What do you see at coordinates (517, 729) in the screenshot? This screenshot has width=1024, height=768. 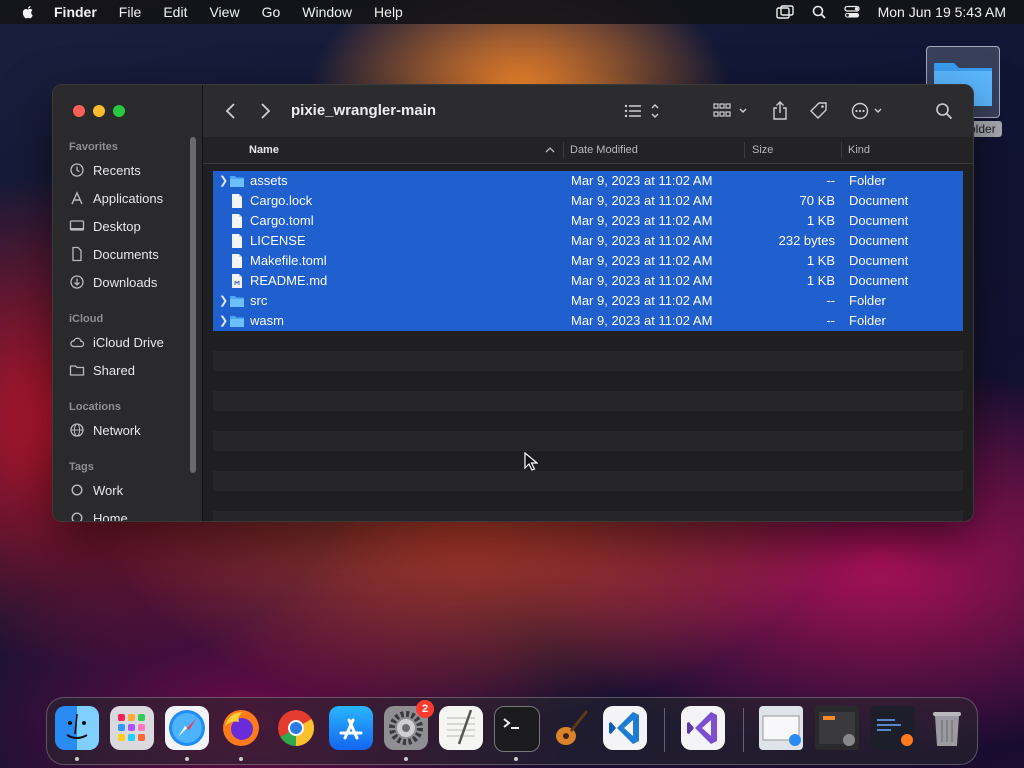 I see `dock-terminal` at bounding box center [517, 729].